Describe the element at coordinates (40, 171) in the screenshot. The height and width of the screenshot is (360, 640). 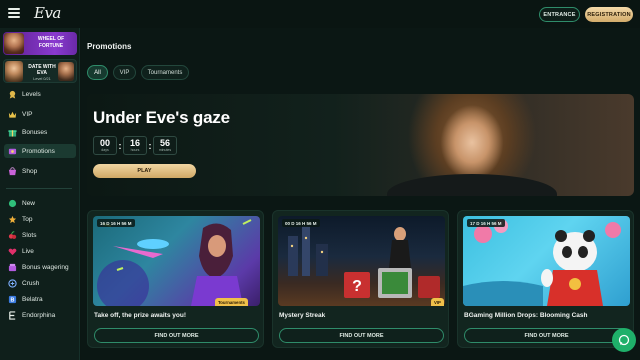
I see `sidebar-item-shop: Shop` at that location.